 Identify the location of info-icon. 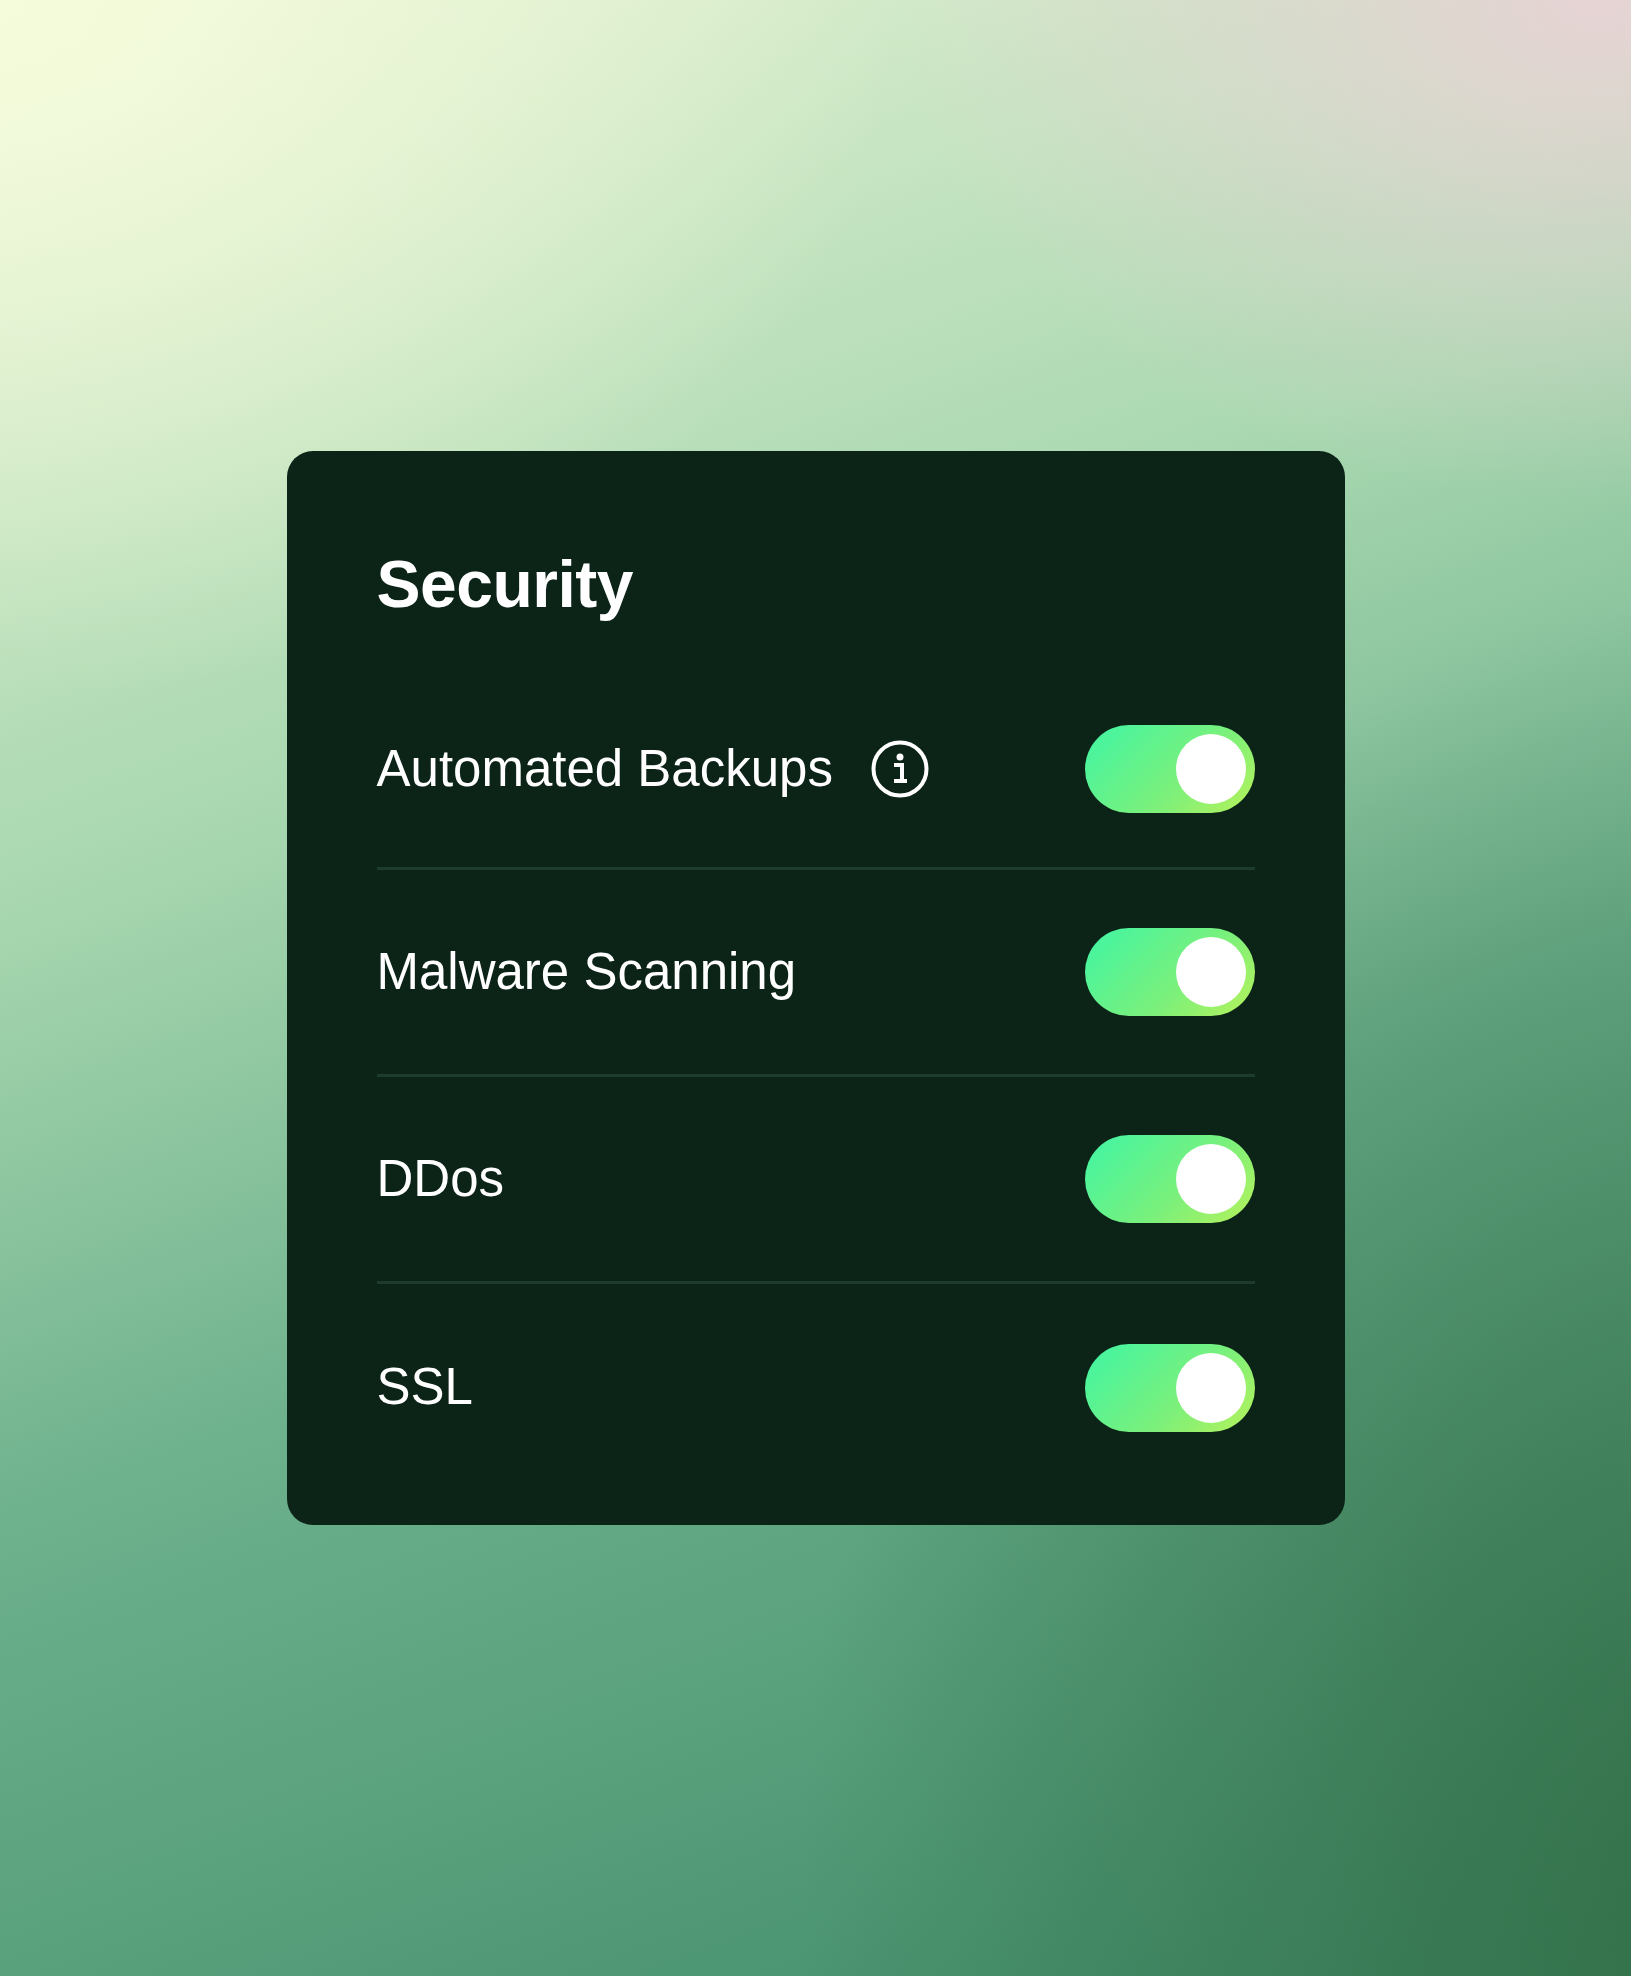
(899, 769).